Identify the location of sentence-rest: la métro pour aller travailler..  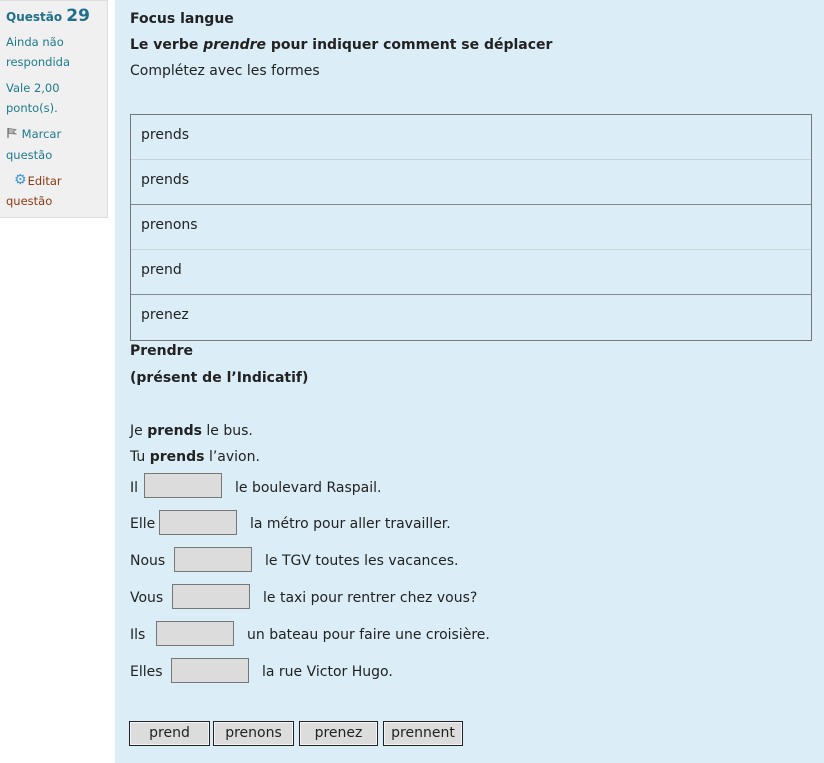
(350, 524).